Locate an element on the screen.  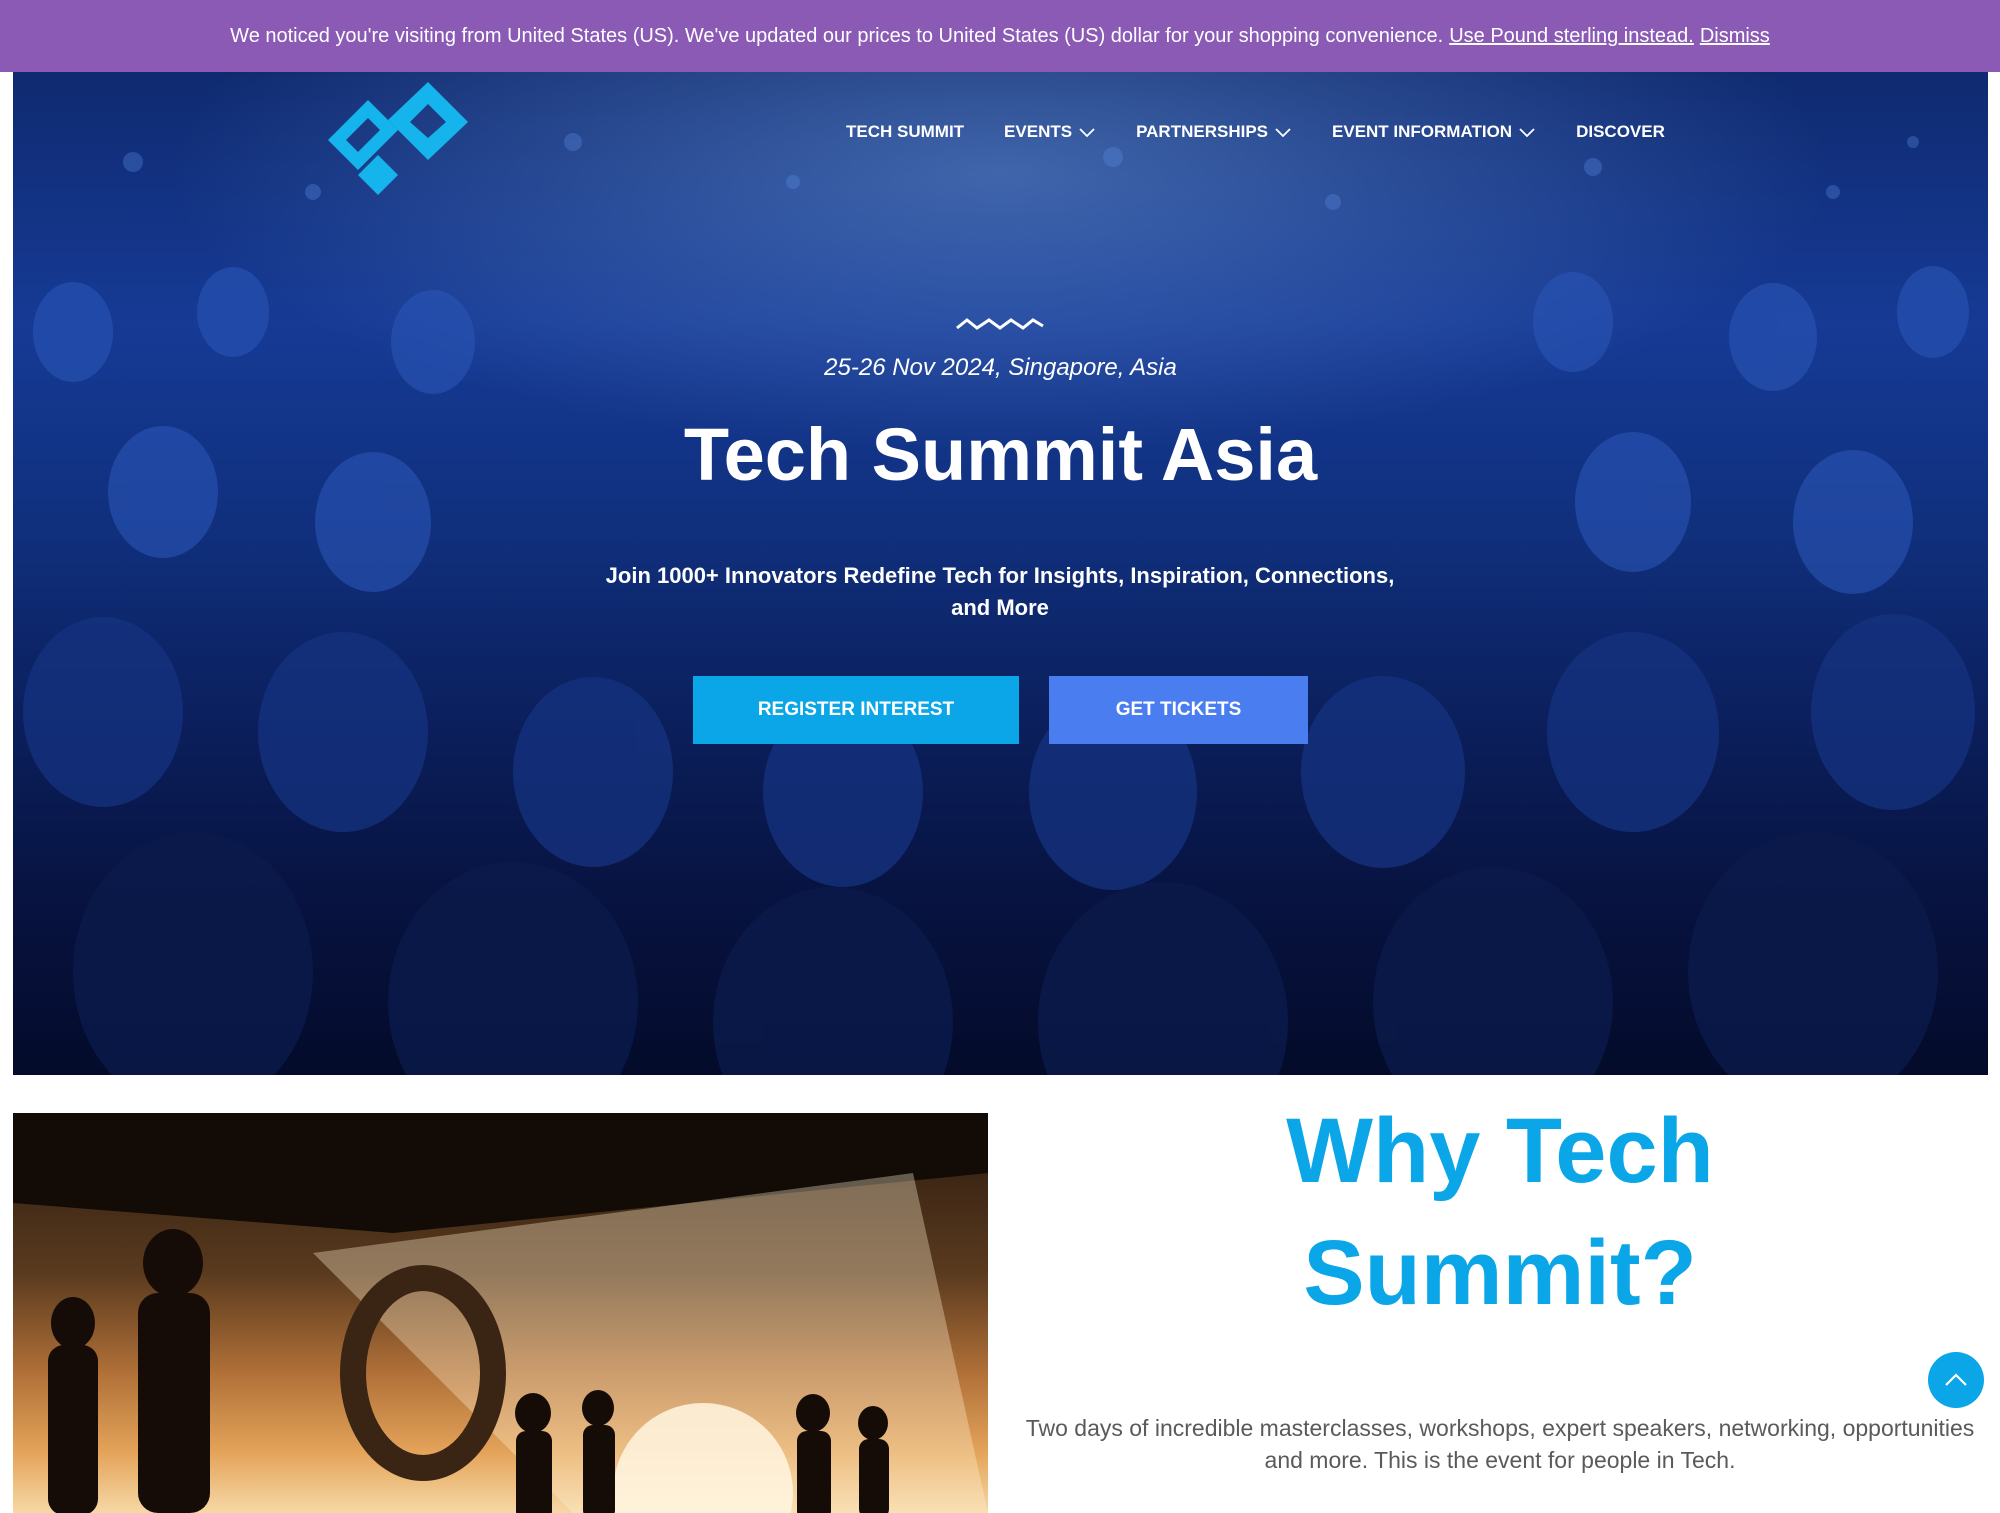
wave-divider-icon is located at coordinates (1000, 324).